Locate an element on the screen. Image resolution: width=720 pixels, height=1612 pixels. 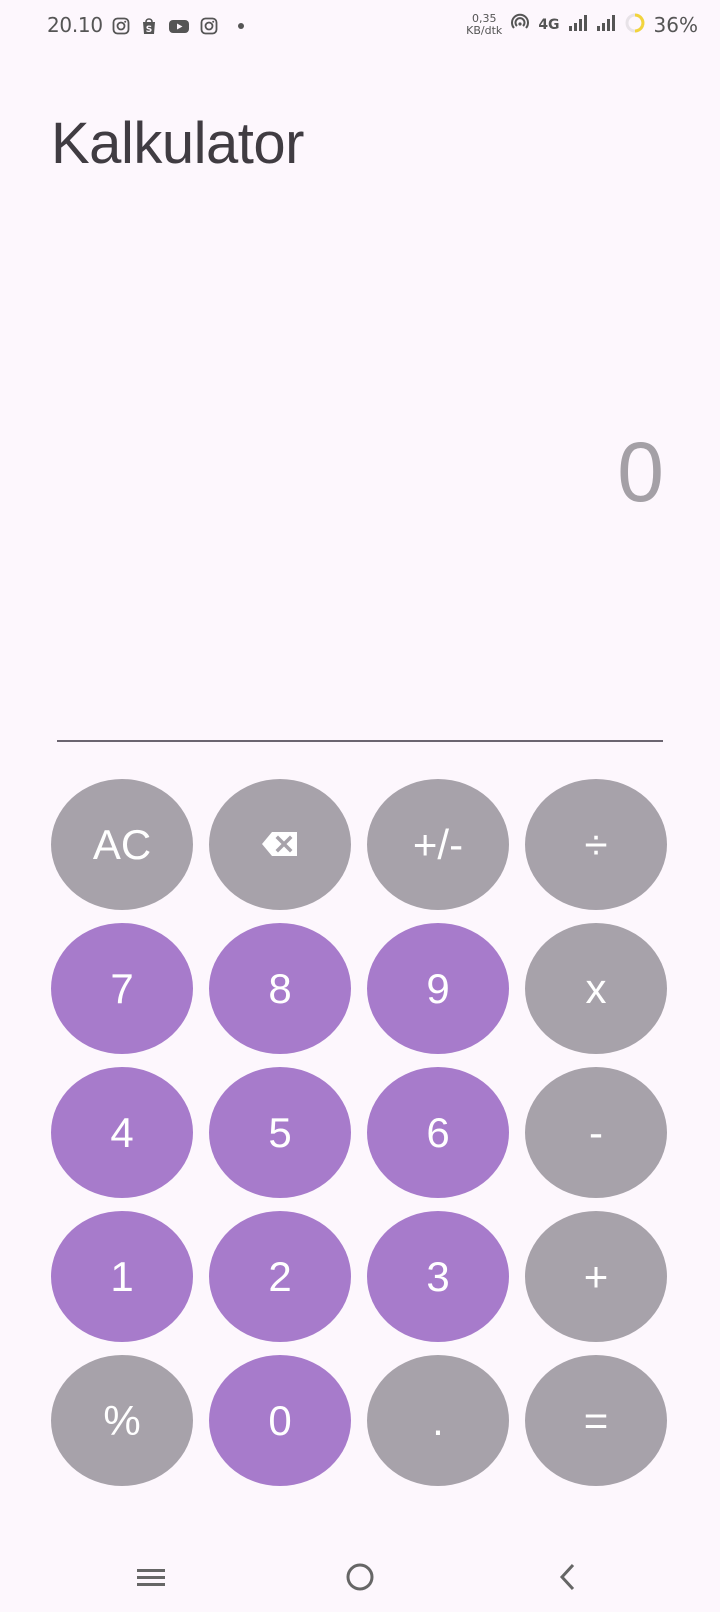
key-label: = is located at coordinates (596, 1420).